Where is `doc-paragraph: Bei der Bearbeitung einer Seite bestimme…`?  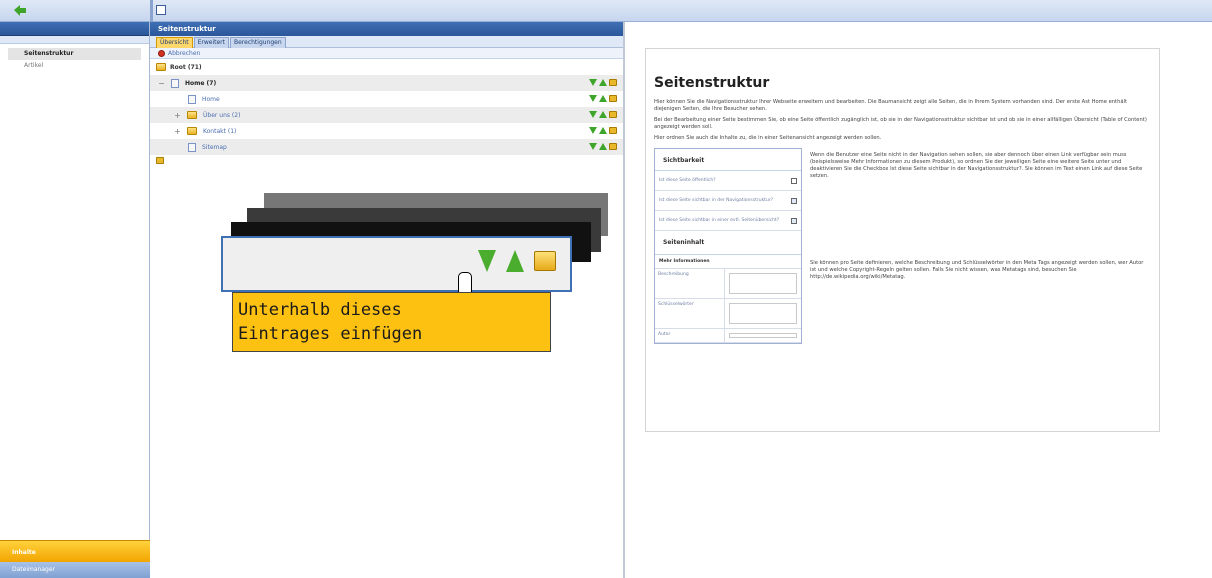 doc-paragraph: Bei der Bearbeitung einer Seite bestimme… is located at coordinates (900, 123).